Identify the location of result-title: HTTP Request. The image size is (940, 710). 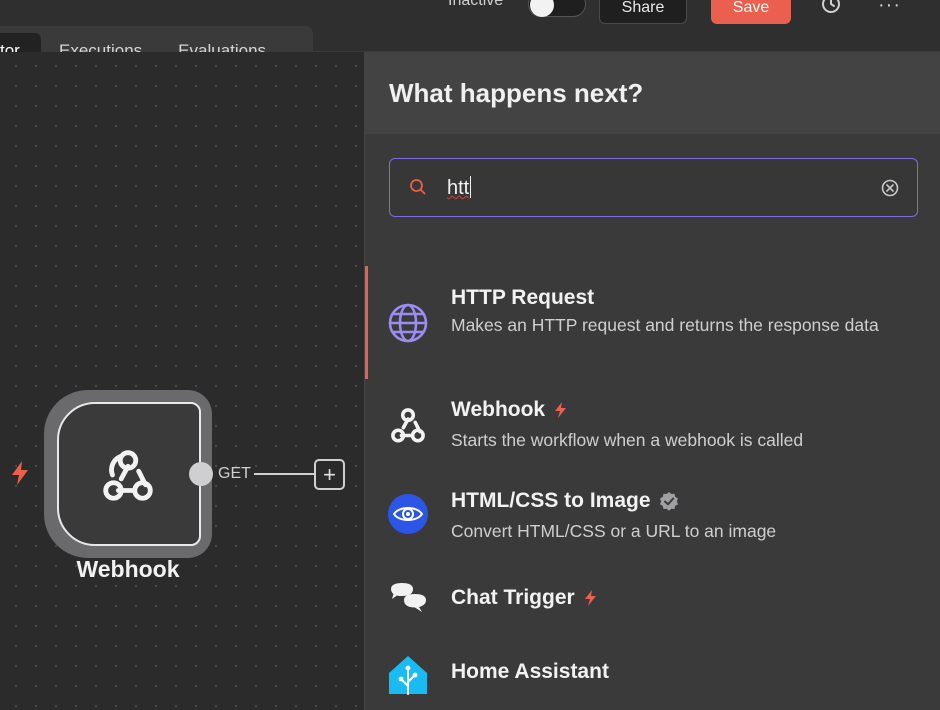
(522, 298).